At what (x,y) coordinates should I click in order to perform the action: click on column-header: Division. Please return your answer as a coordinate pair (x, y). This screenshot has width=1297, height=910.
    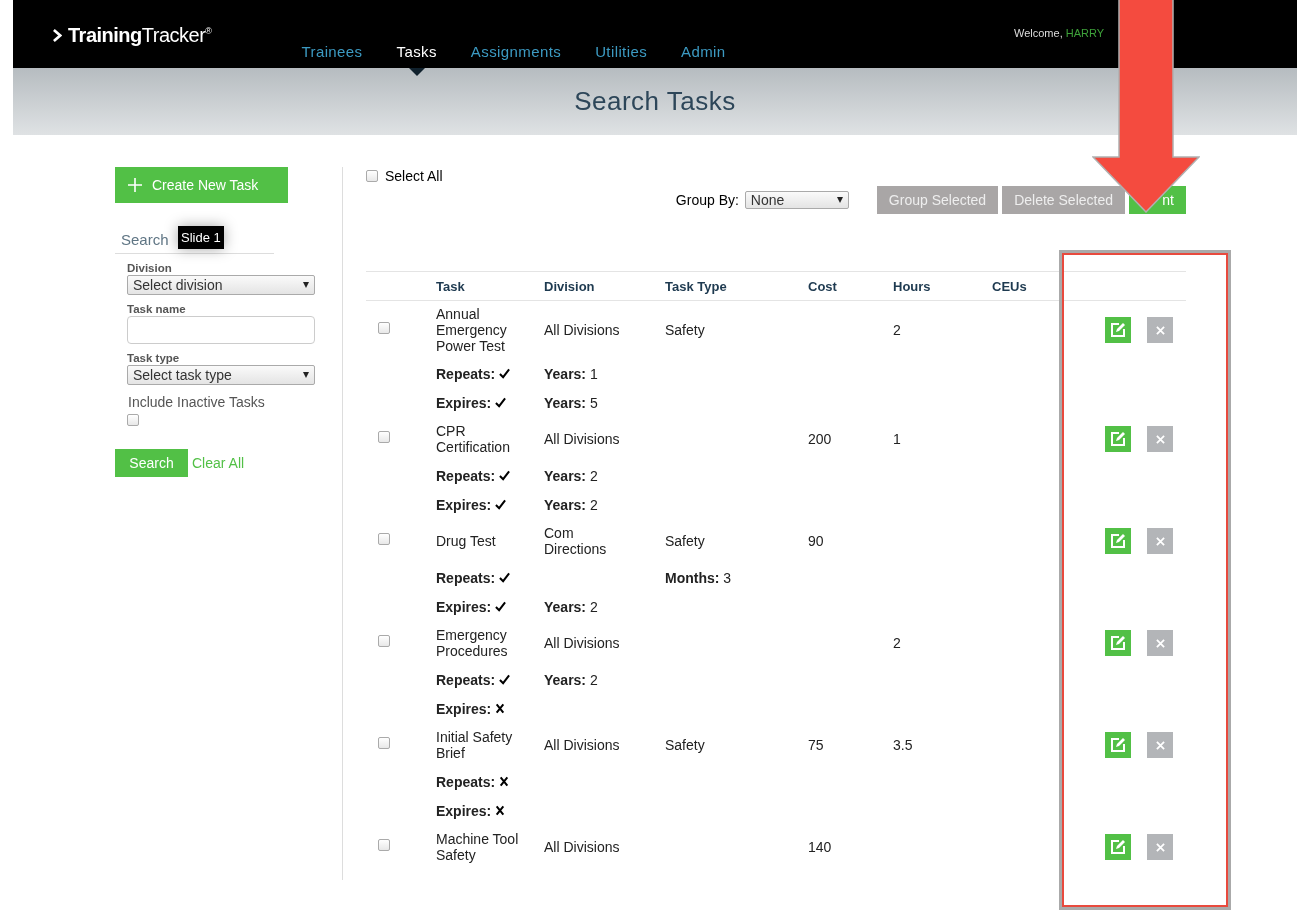
    Looking at the image, I should click on (570, 286).